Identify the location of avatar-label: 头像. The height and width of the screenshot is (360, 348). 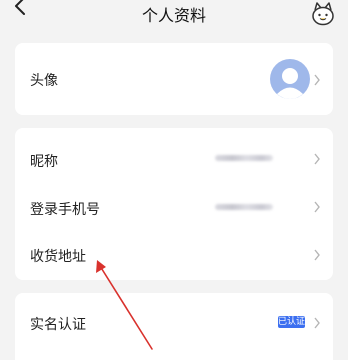
(44, 81).